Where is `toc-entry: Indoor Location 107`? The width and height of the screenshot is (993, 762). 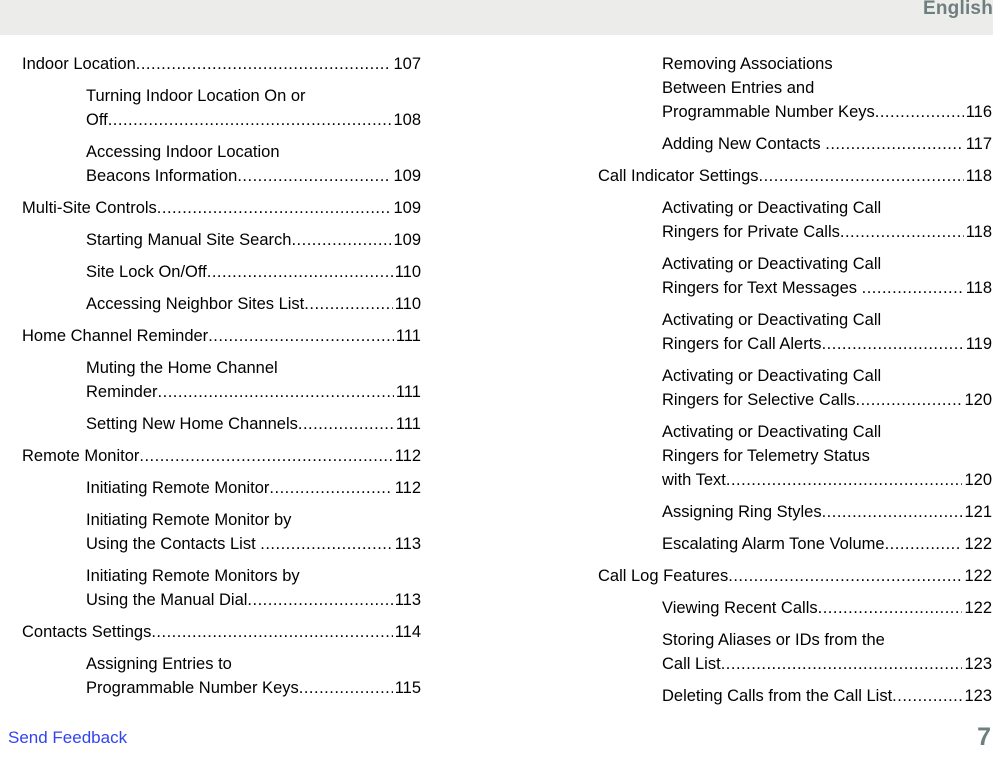 toc-entry: Indoor Location 107 is located at coordinates (221, 64).